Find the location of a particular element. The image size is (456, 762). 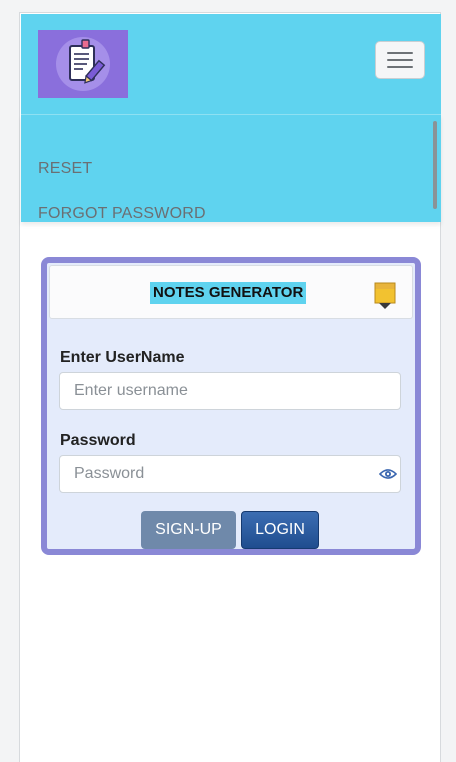

notepad-pen-icon is located at coordinates (83, 64).